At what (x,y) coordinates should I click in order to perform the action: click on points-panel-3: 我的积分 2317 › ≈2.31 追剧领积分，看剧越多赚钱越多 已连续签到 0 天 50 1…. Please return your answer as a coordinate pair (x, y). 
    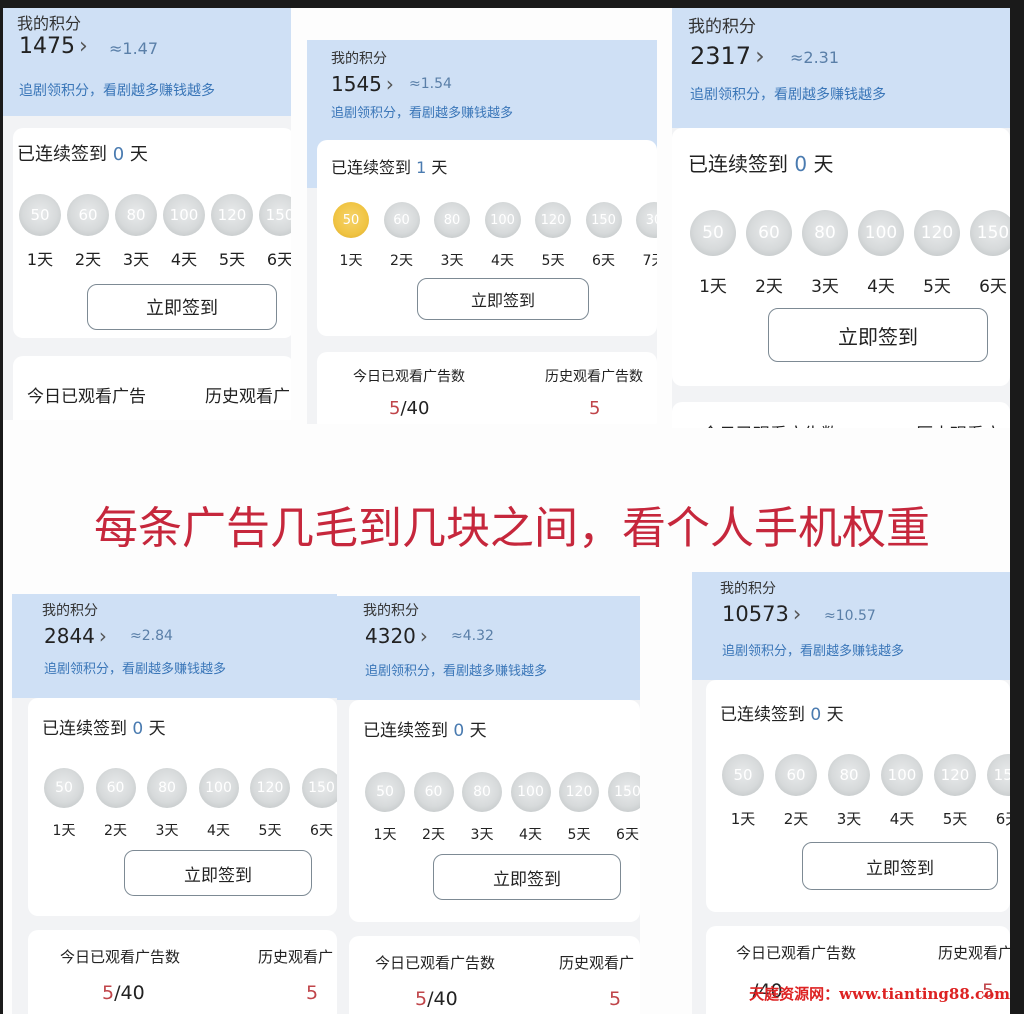
    Looking at the image, I should click on (841, 218).